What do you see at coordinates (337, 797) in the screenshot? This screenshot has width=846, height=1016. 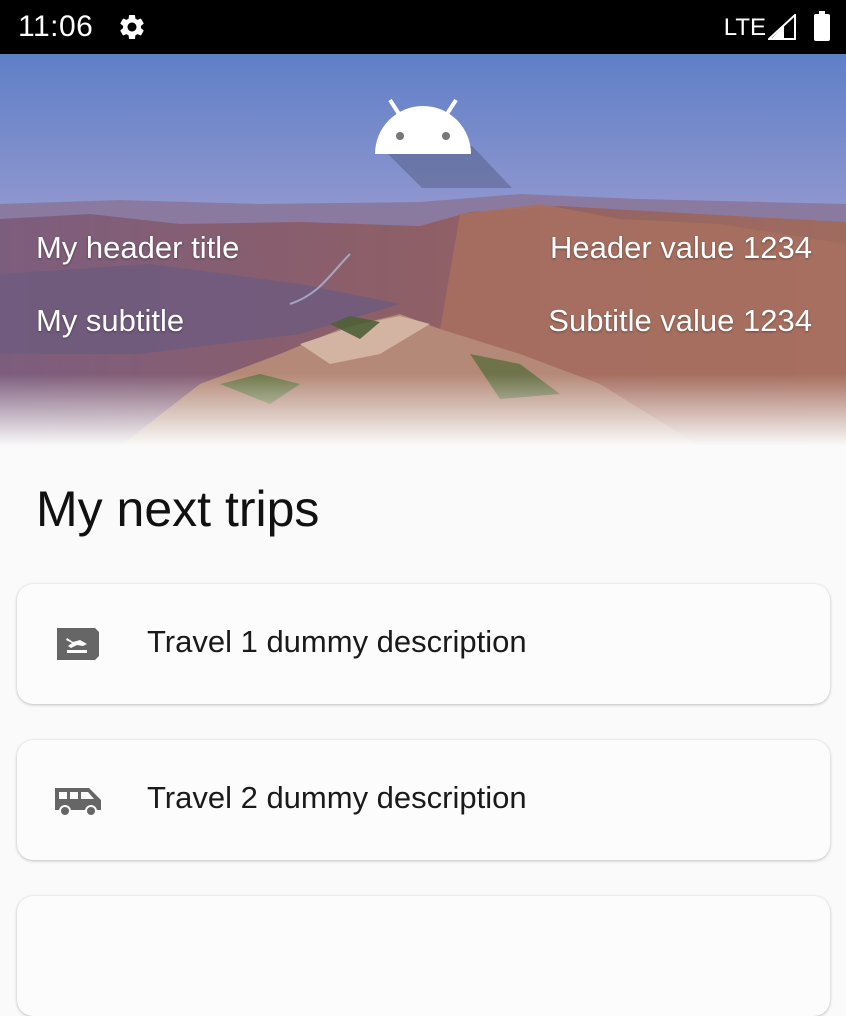 I see `trip-description: Travel 2 dummy description` at bounding box center [337, 797].